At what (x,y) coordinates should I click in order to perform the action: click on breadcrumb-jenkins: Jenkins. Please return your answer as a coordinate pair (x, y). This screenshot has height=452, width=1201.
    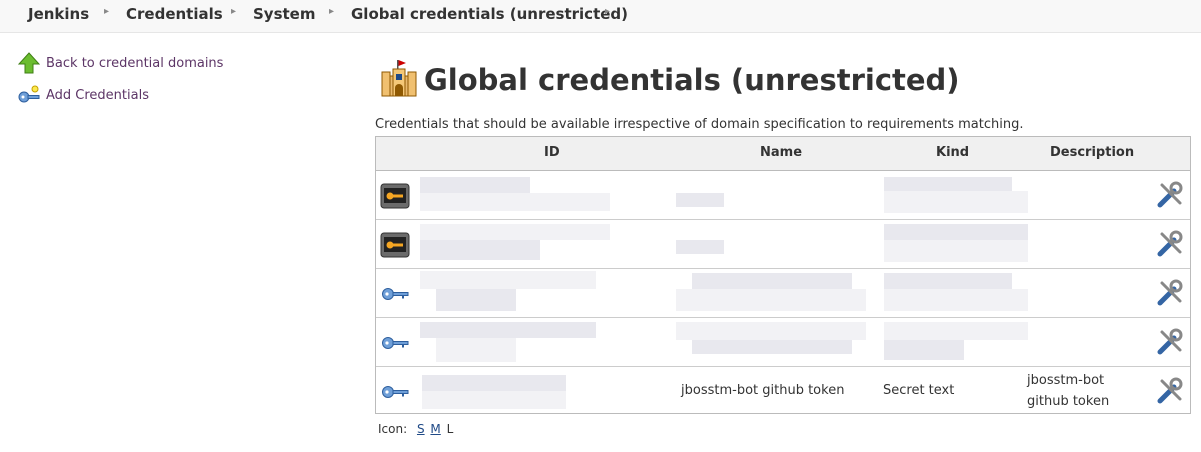
    Looking at the image, I should click on (58, 14).